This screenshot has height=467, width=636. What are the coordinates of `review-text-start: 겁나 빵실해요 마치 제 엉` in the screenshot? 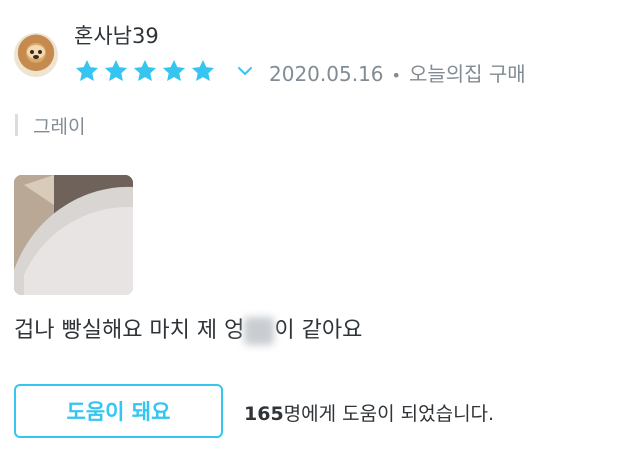 It's located at (129, 330).